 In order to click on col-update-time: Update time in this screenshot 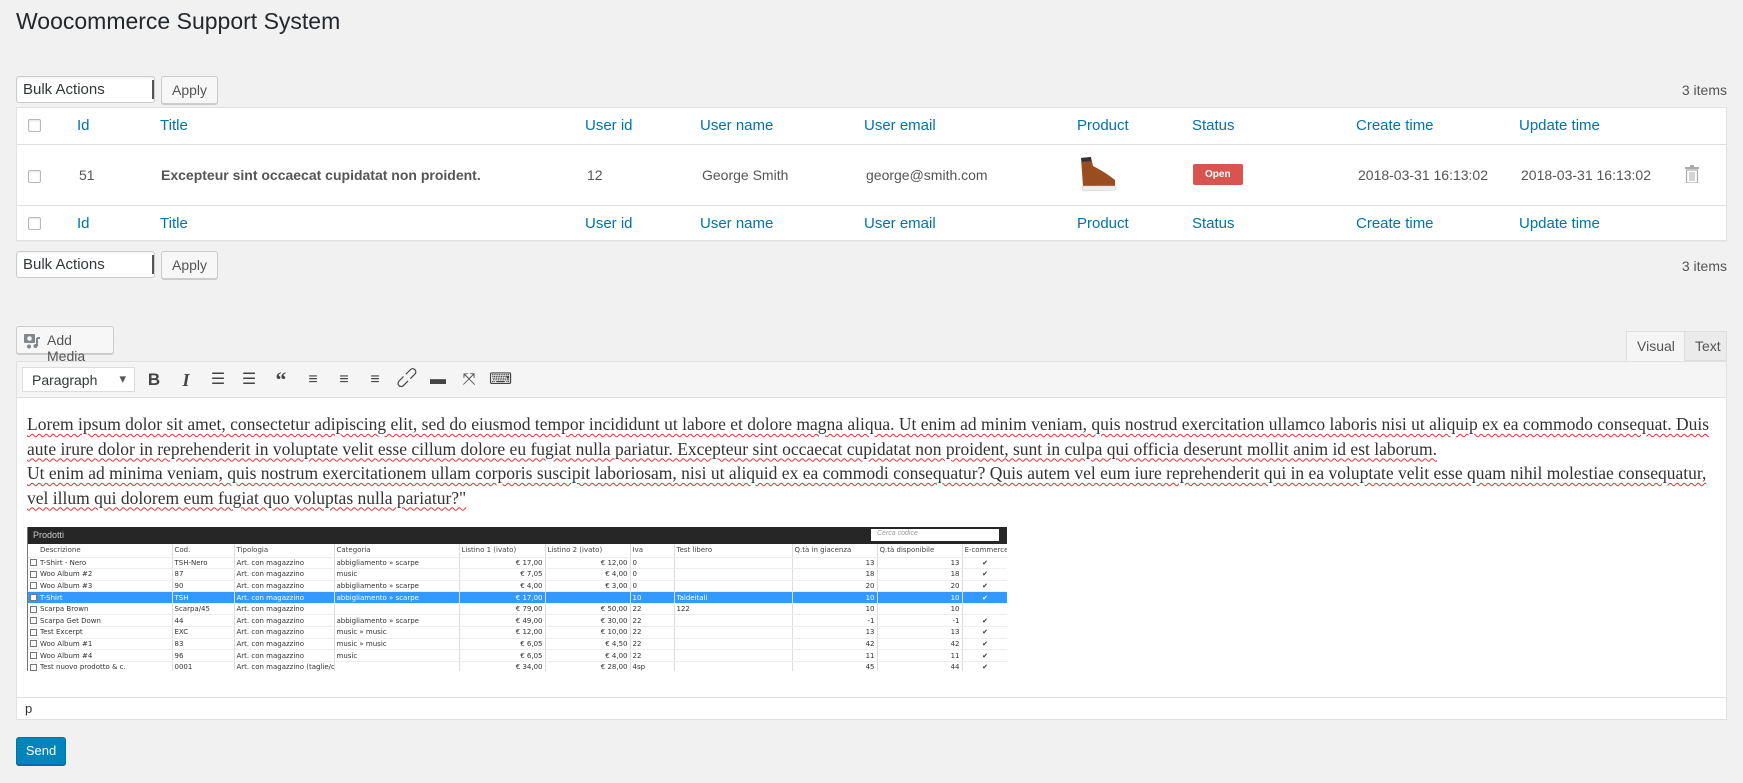, I will do `click(1559, 125)`.